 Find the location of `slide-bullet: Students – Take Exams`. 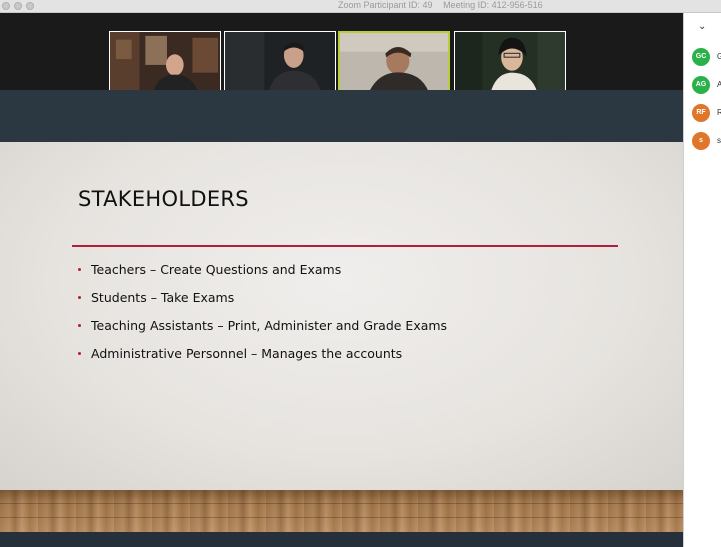

slide-bullet: Students – Take Exams is located at coordinates (262, 303).